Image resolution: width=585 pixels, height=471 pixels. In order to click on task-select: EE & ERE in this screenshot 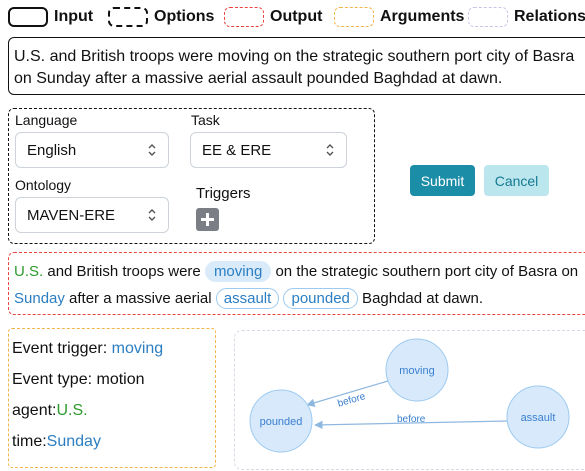, I will do `click(268, 150)`.